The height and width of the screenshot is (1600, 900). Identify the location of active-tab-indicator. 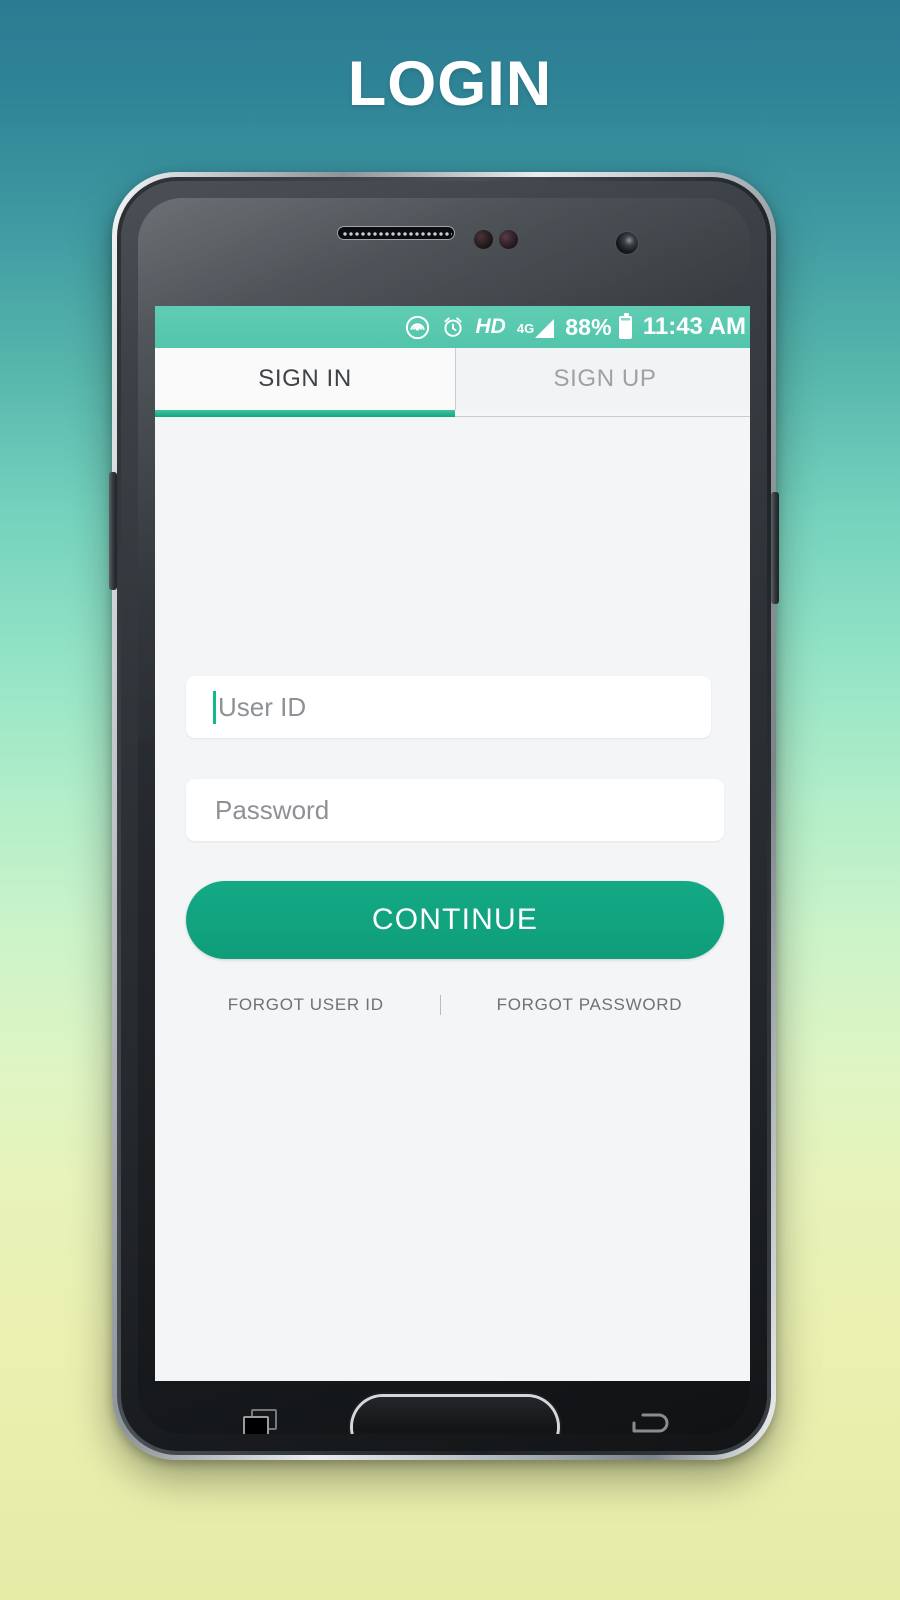
(305, 413).